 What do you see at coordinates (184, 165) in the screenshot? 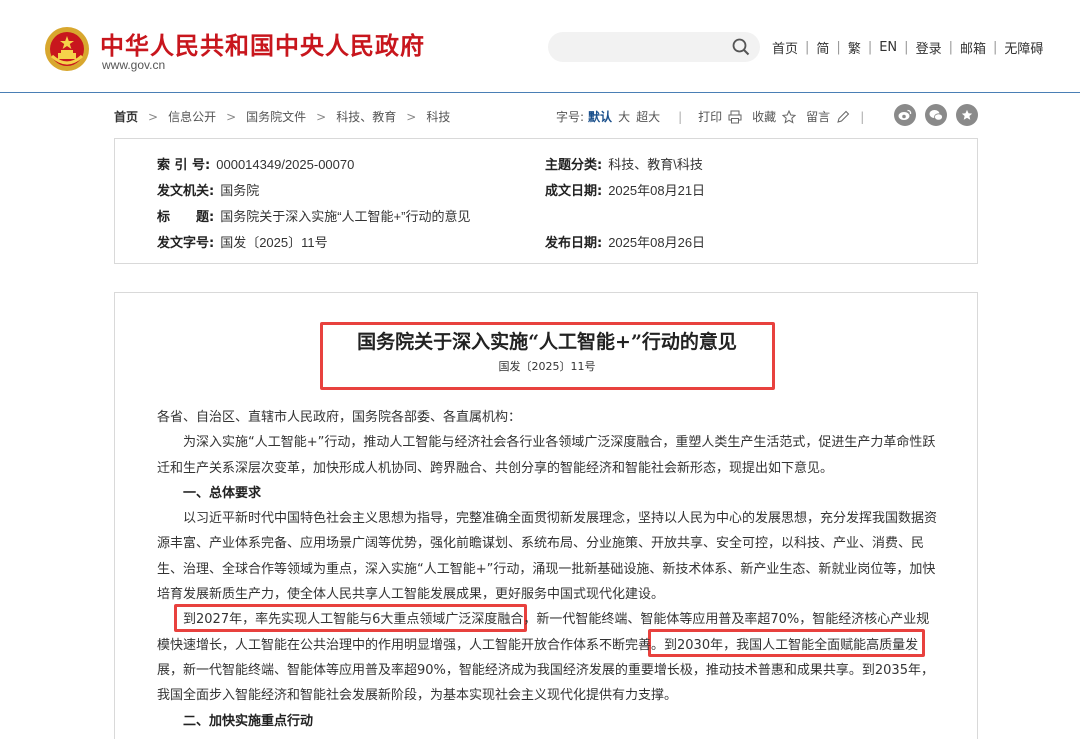
I see `meta-index-label: 索 引 号:` at bounding box center [184, 165].